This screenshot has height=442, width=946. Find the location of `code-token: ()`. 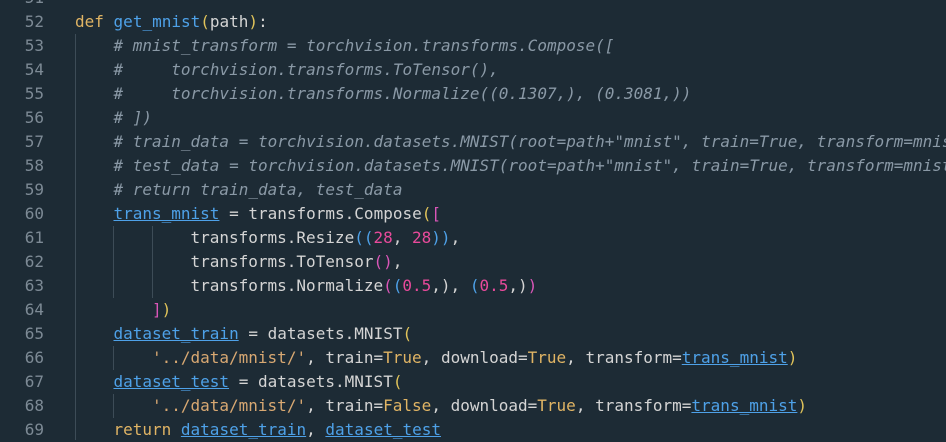

code-token: () is located at coordinates (383, 261).